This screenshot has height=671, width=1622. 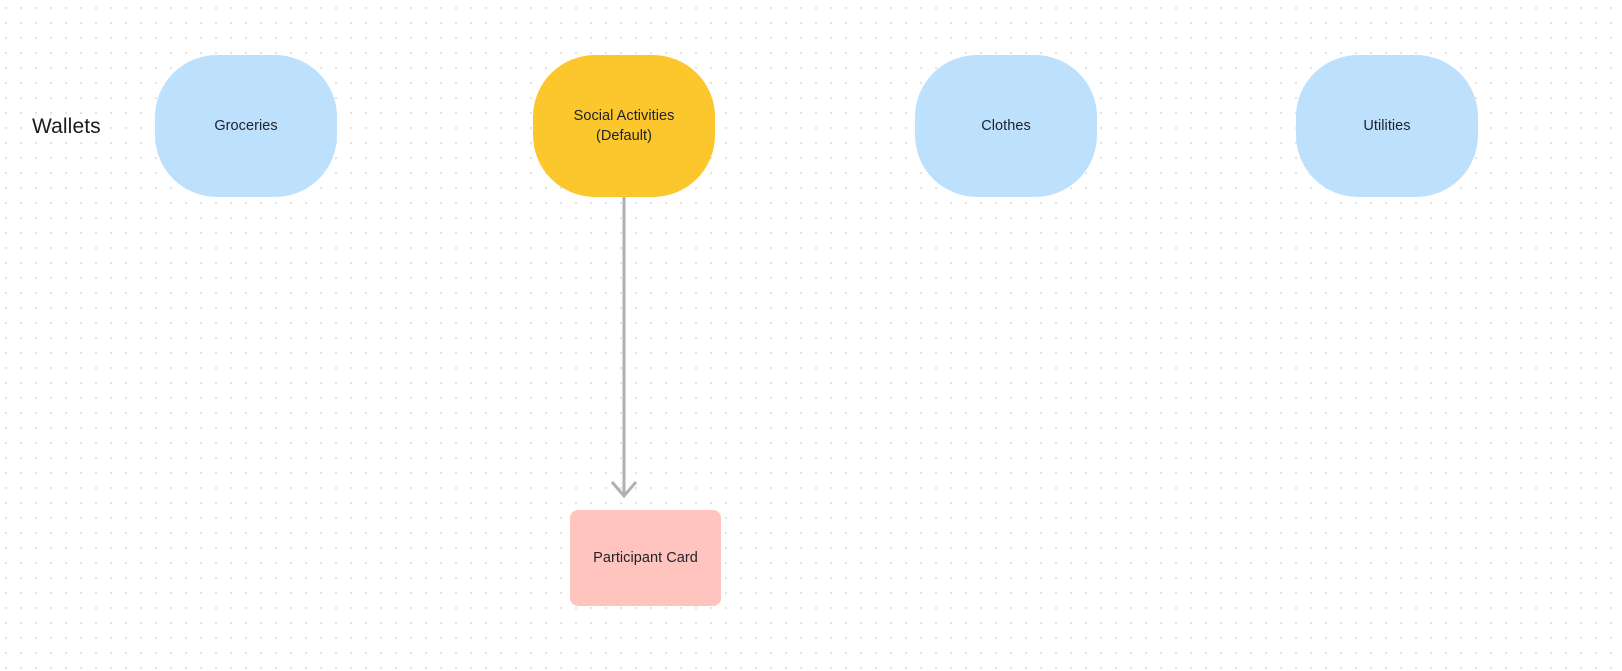 I want to click on node-label-participant-card: Participant Card, so click(x=645, y=558).